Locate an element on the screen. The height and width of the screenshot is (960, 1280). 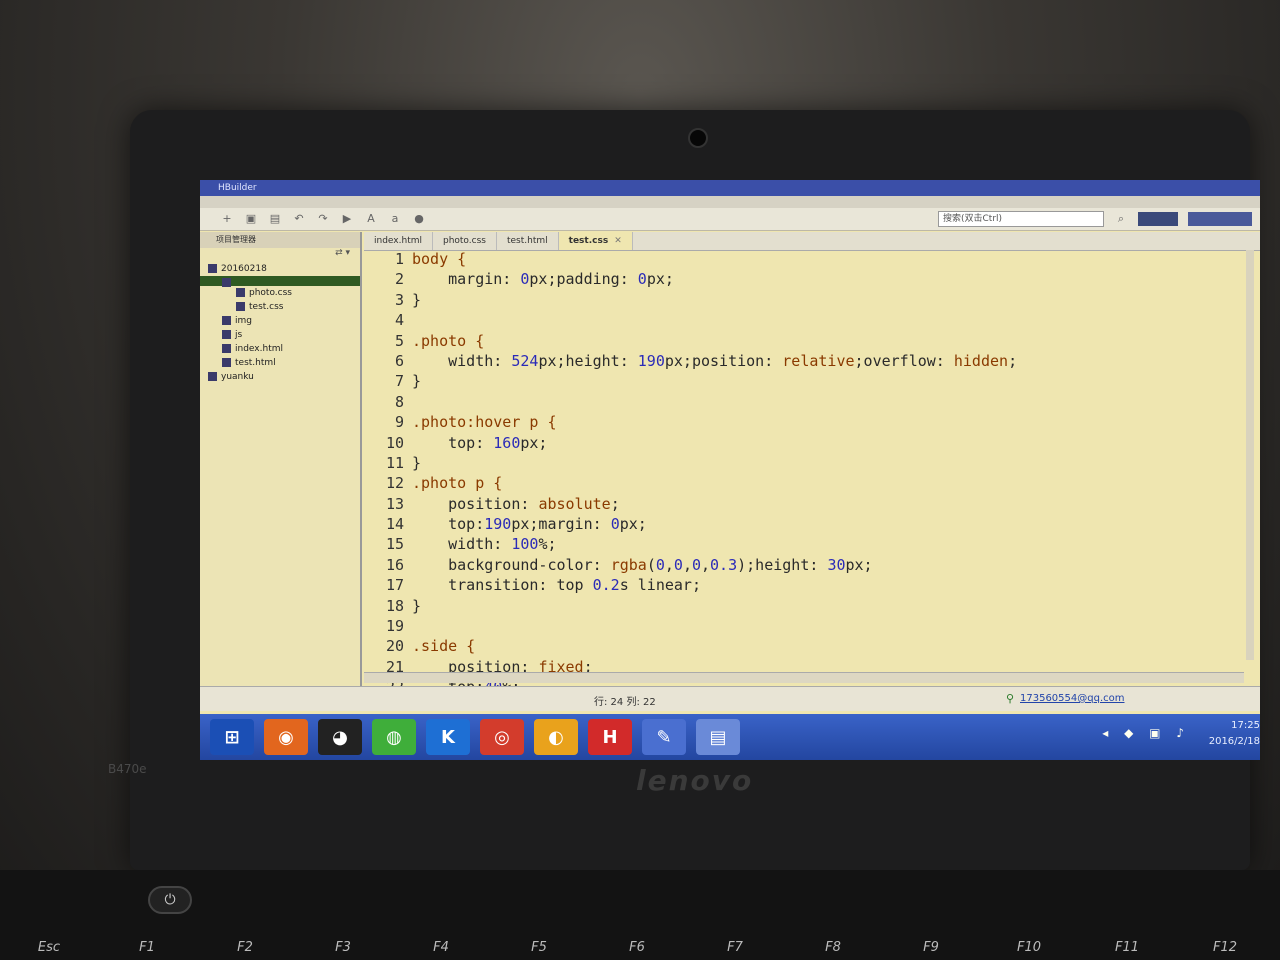
clock: 17:25 2016/2/18 is located at coordinates (1234, 734).